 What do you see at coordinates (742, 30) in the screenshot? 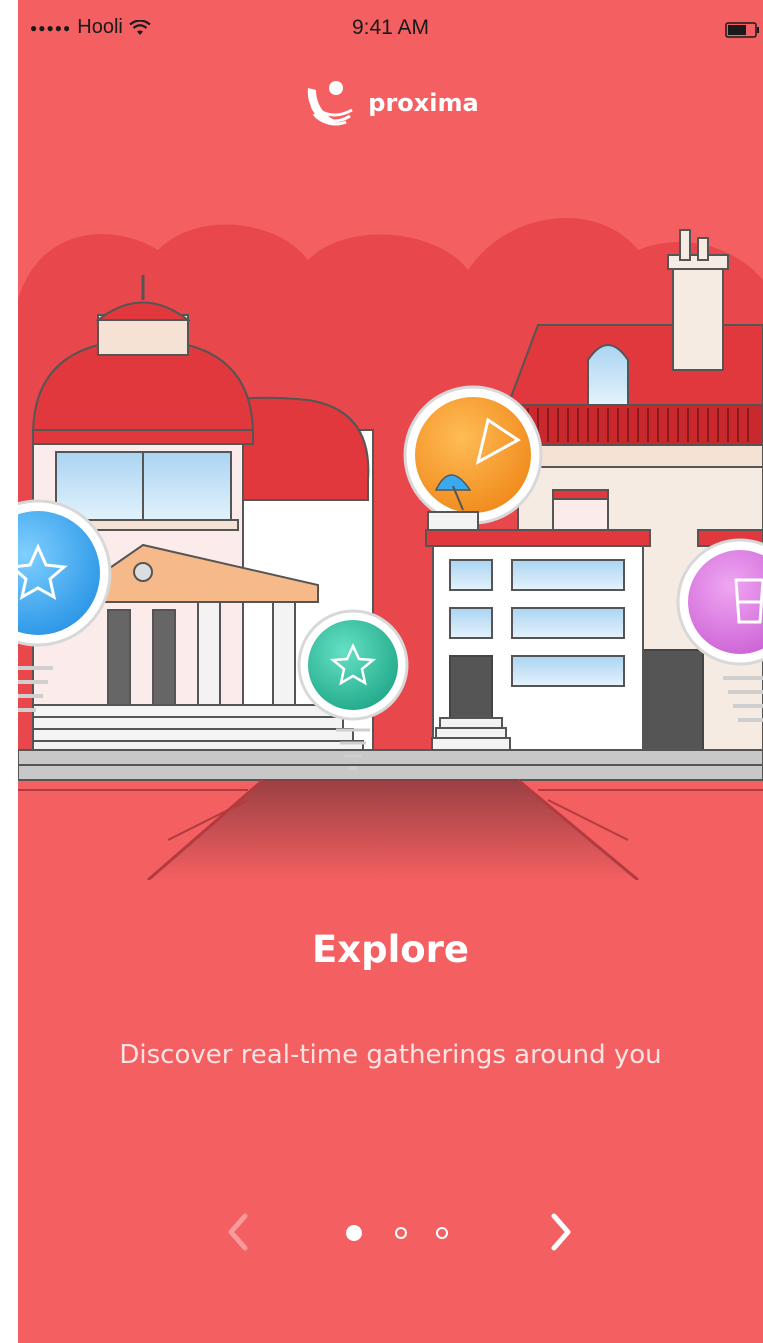
I see `battery-icon` at bounding box center [742, 30].